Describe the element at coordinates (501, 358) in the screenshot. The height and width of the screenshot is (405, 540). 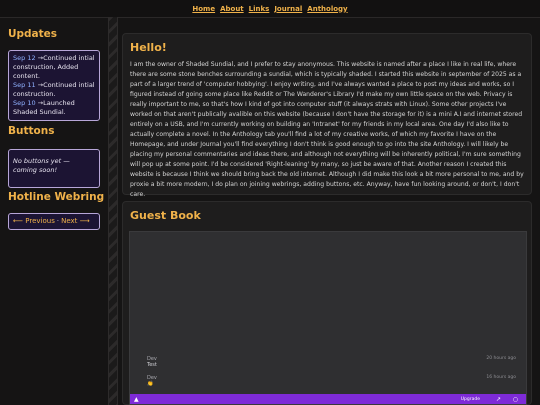
I see `message-time: 20 hours ago` at that location.